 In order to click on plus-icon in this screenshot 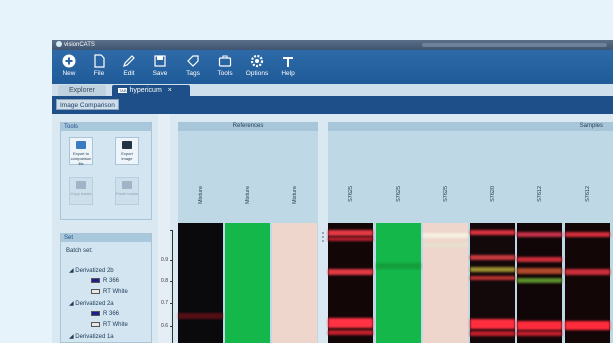, I will do `click(69, 61)`.